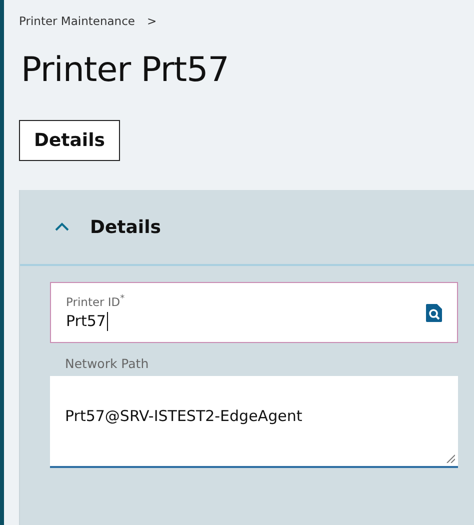 The height and width of the screenshot is (525, 474). Describe the element at coordinates (125, 227) in the screenshot. I see `section-title: Details` at that location.